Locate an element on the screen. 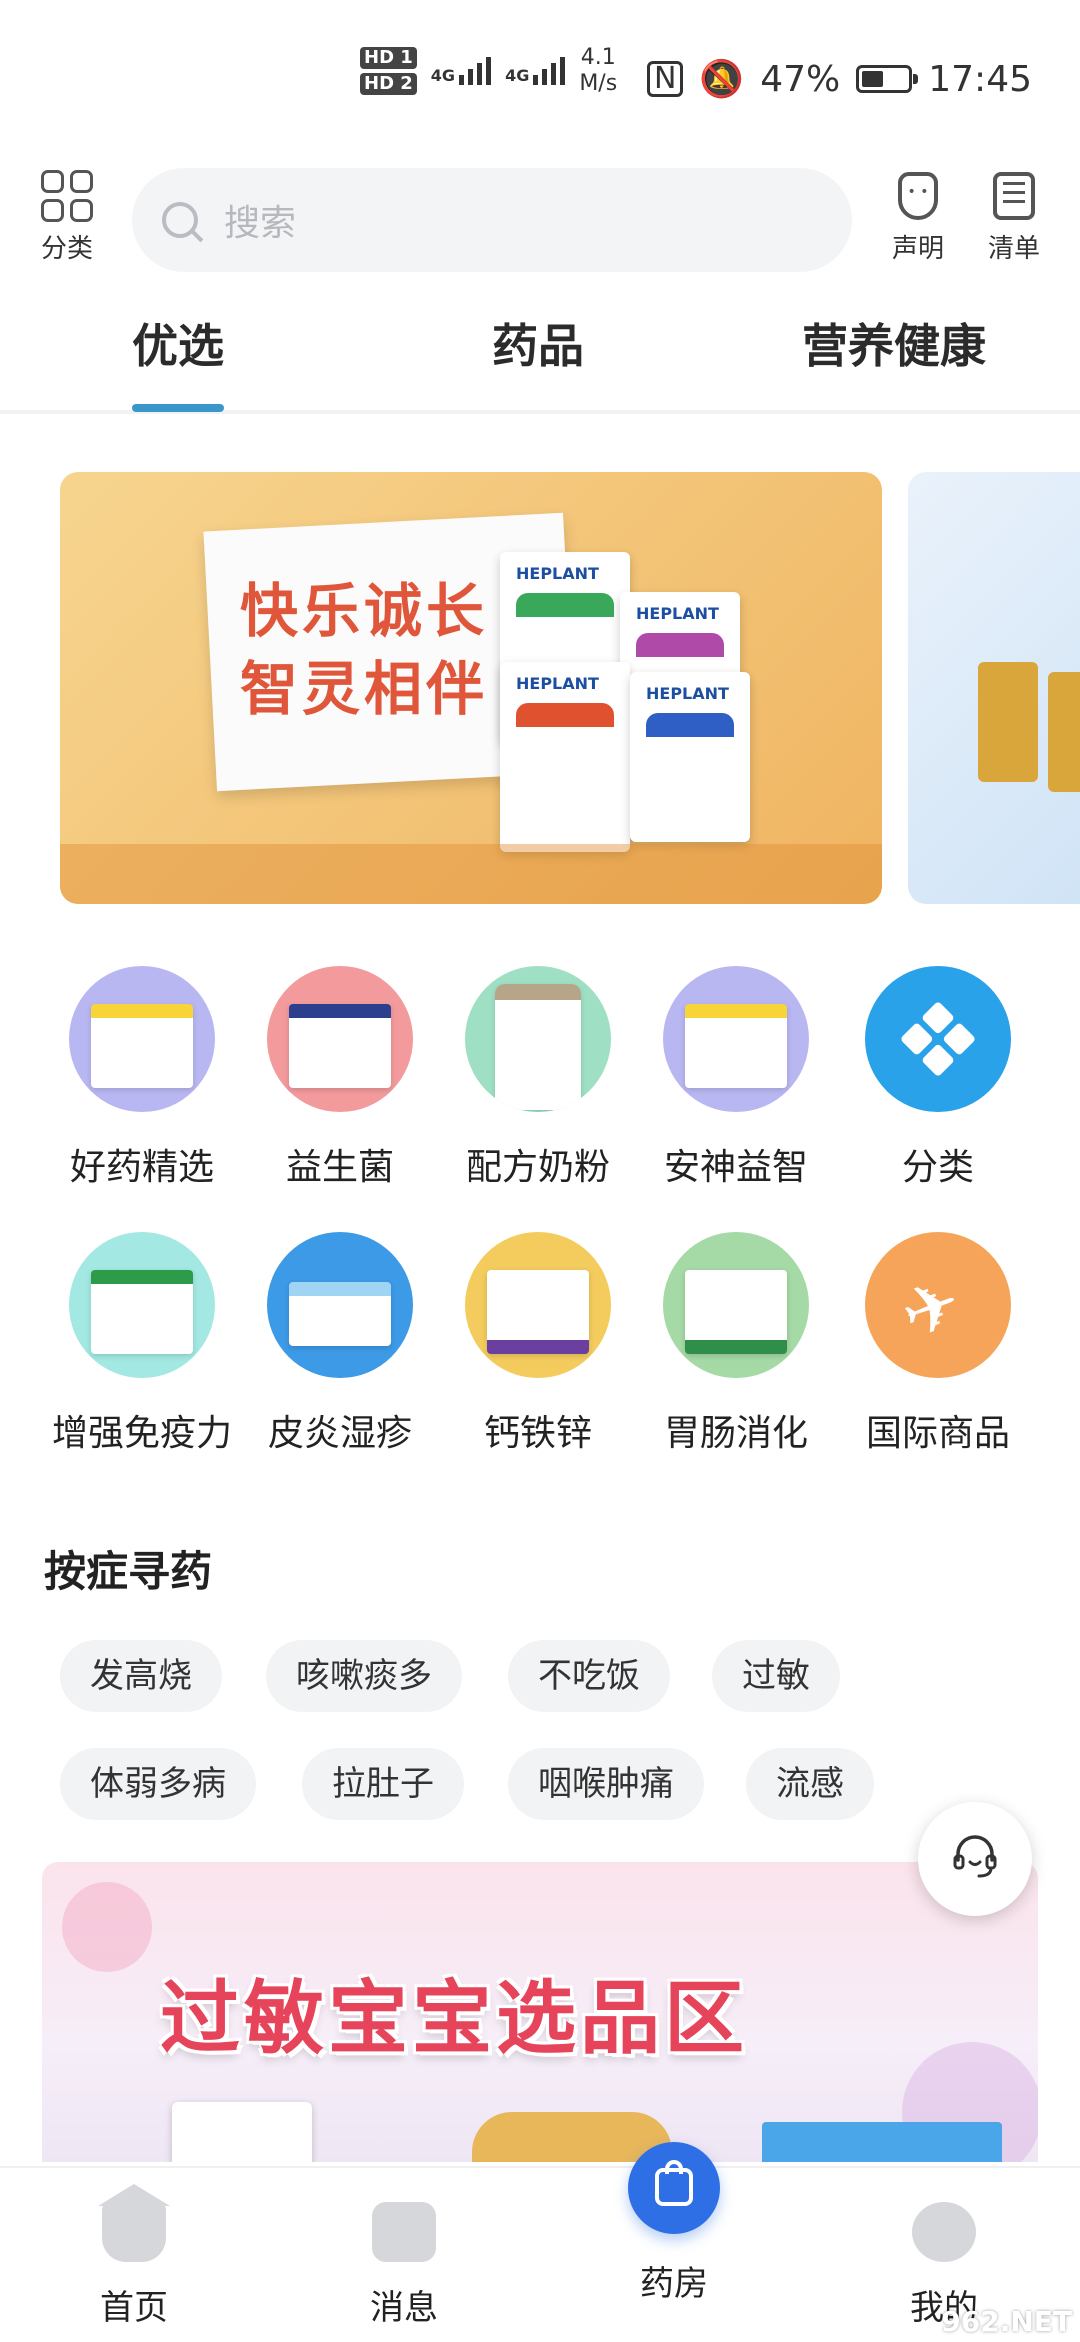 Image resolution: width=1080 pixels, height=2342 pixels. category-item-calm-mind: 安神益智 is located at coordinates (736, 1078).